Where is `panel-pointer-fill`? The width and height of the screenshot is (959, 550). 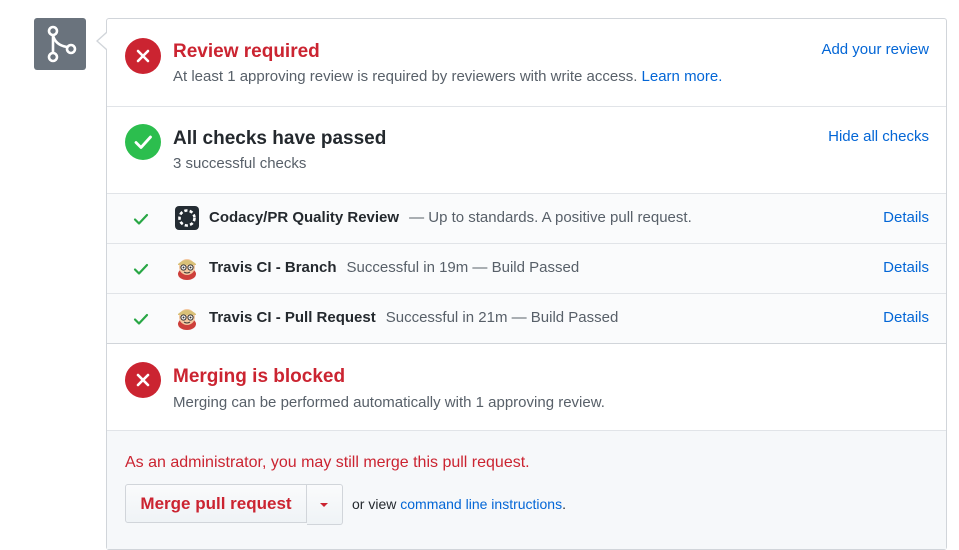
panel-pointer-fill is located at coordinates (102, 41).